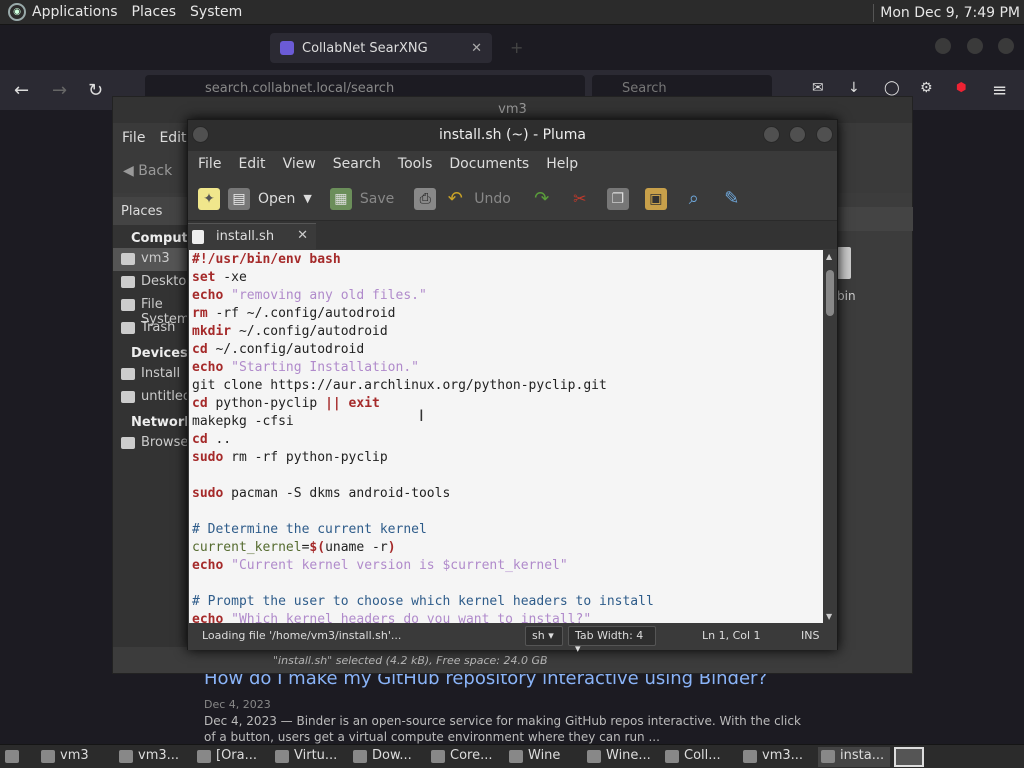 The height and width of the screenshot is (768, 1024). What do you see at coordinates (655, 198) in the screenshot?
I see `paste-icon: ▣` at bounding box center [655, 198].